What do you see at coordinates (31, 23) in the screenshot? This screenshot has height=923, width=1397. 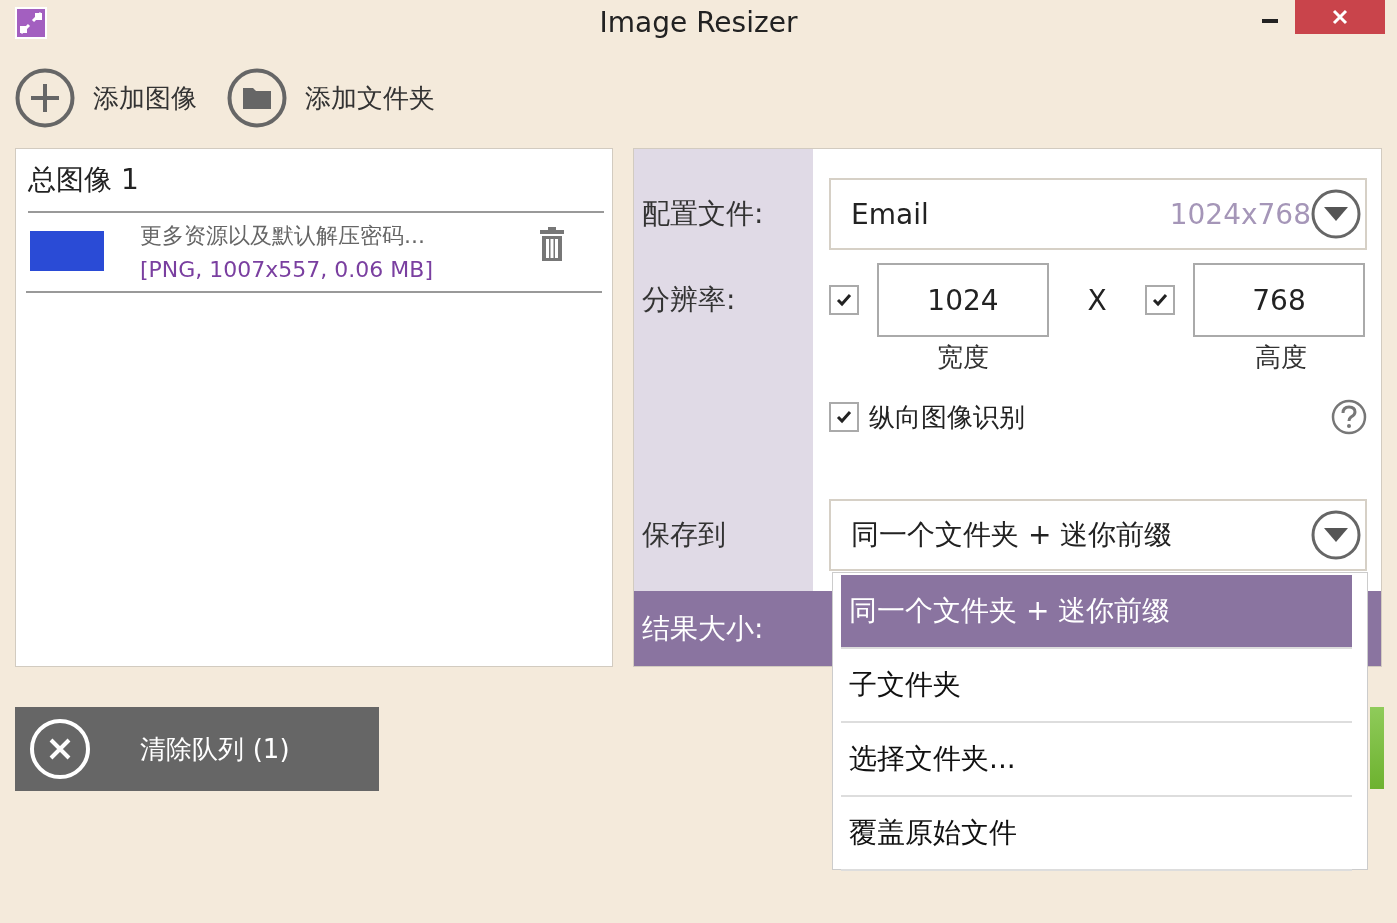 I see `app-icon` at bounding box center [31, 23].